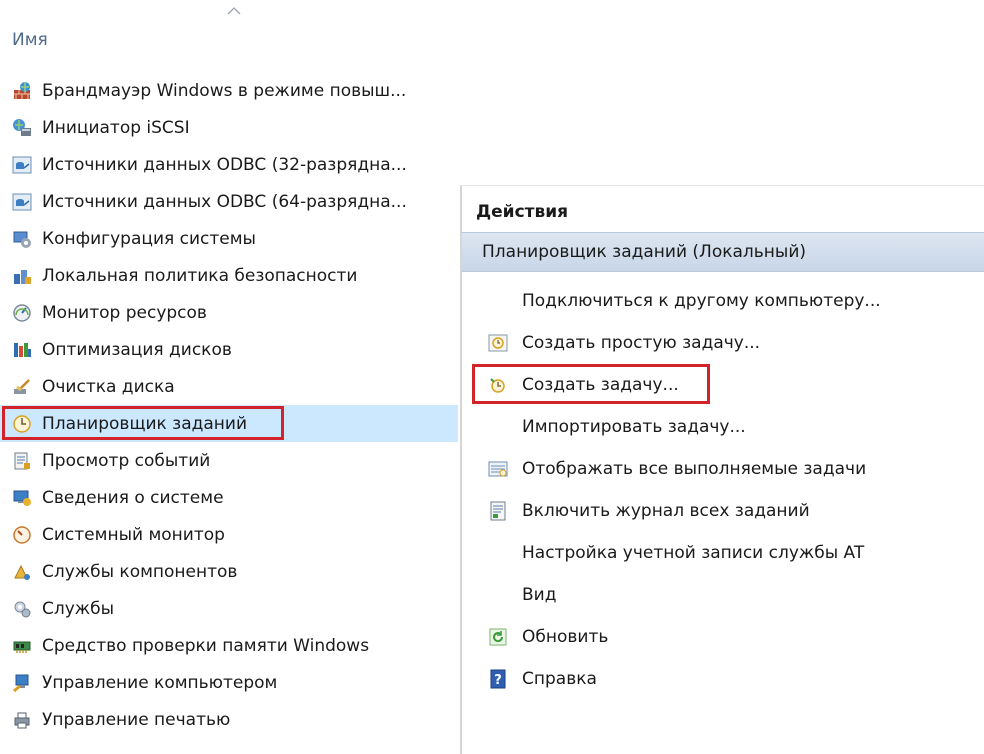  I want to click on list-item-label: Планировщик заданий, so click(145, 423).